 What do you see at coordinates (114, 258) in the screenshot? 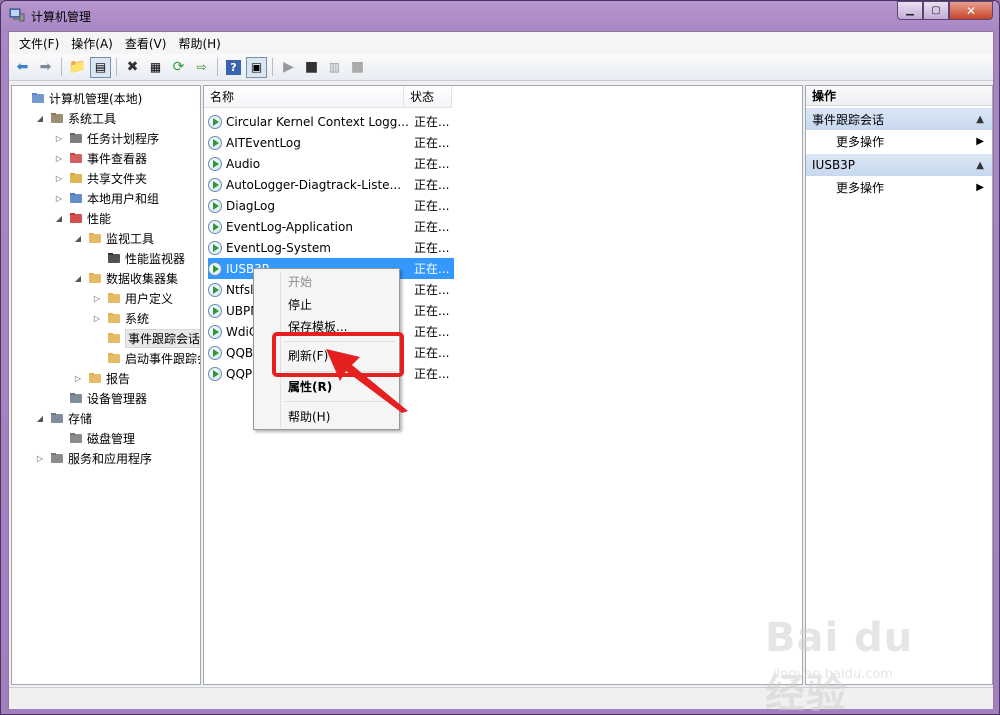
I see `monitor-icon` at bounding box center [114, 258].